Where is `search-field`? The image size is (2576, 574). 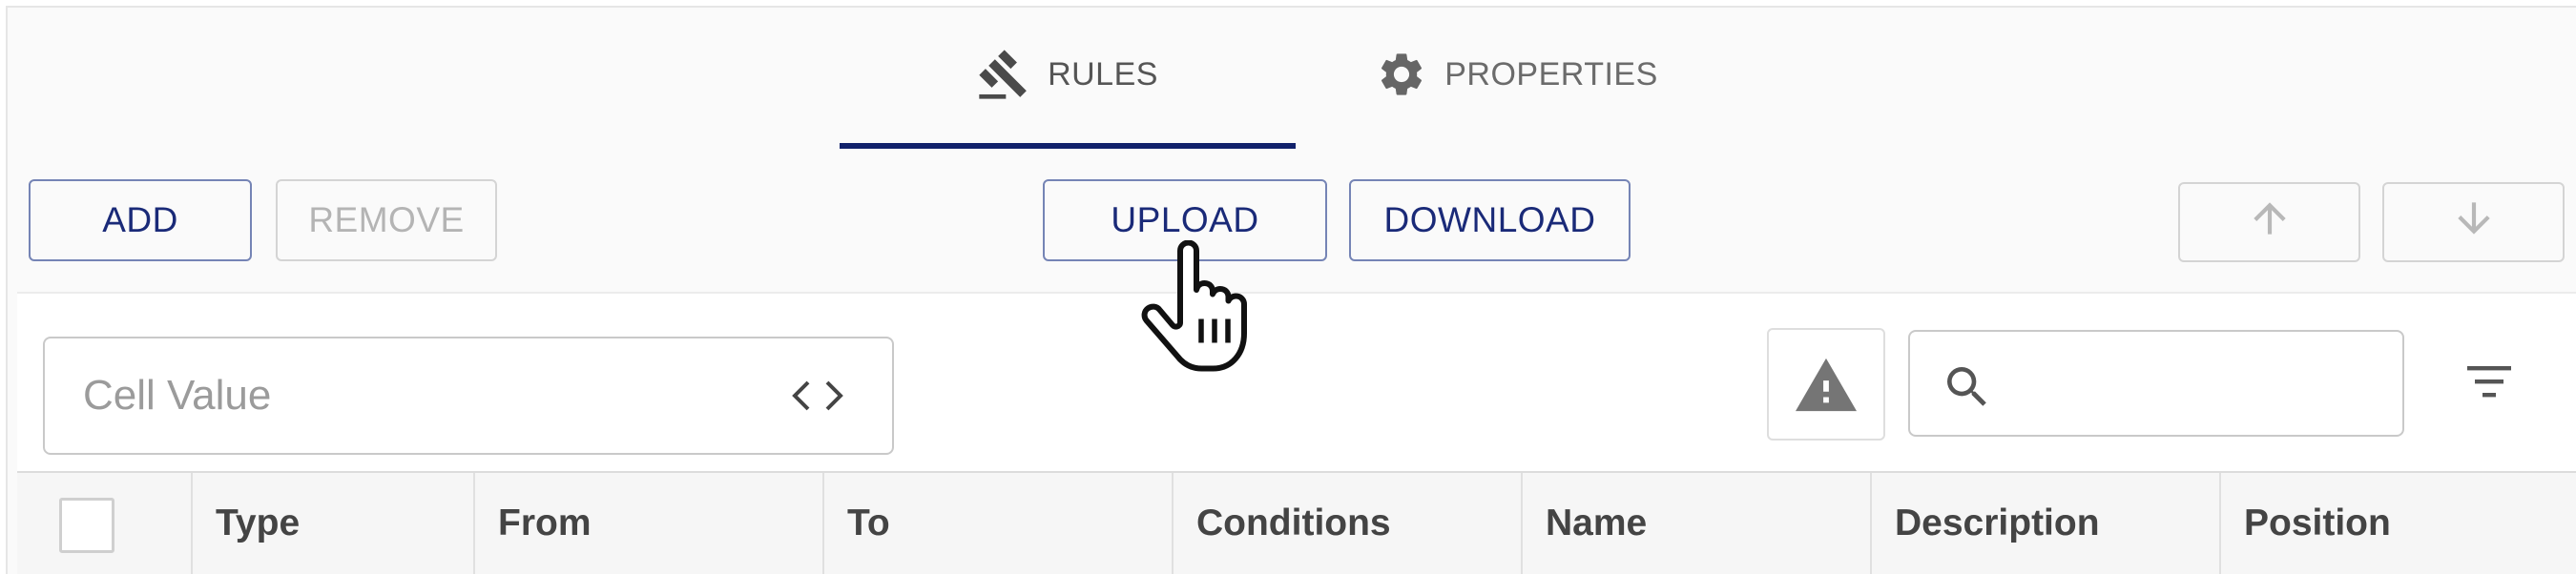 search-field is located at coordinates (2156, 384).